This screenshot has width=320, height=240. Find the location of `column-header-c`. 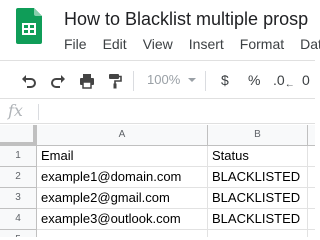

column-header-c is located at coordinates (311, 135).